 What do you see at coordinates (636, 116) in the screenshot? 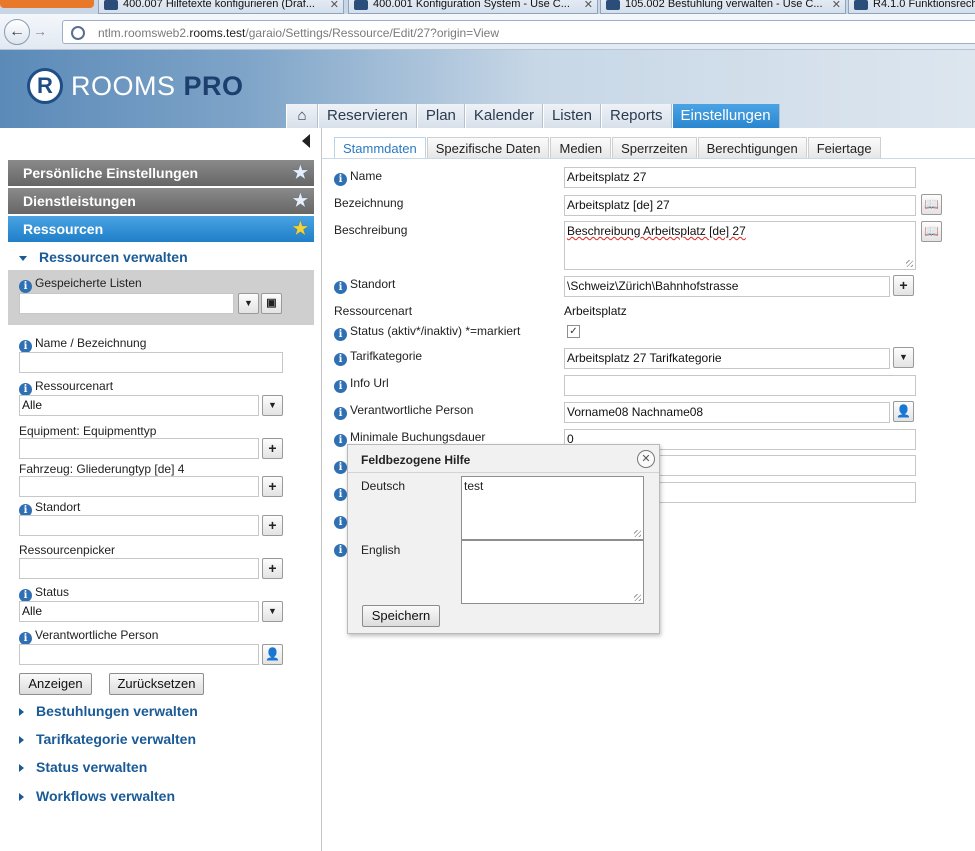
I see `nav-reports: Reports` at bounding box center [636, 116].